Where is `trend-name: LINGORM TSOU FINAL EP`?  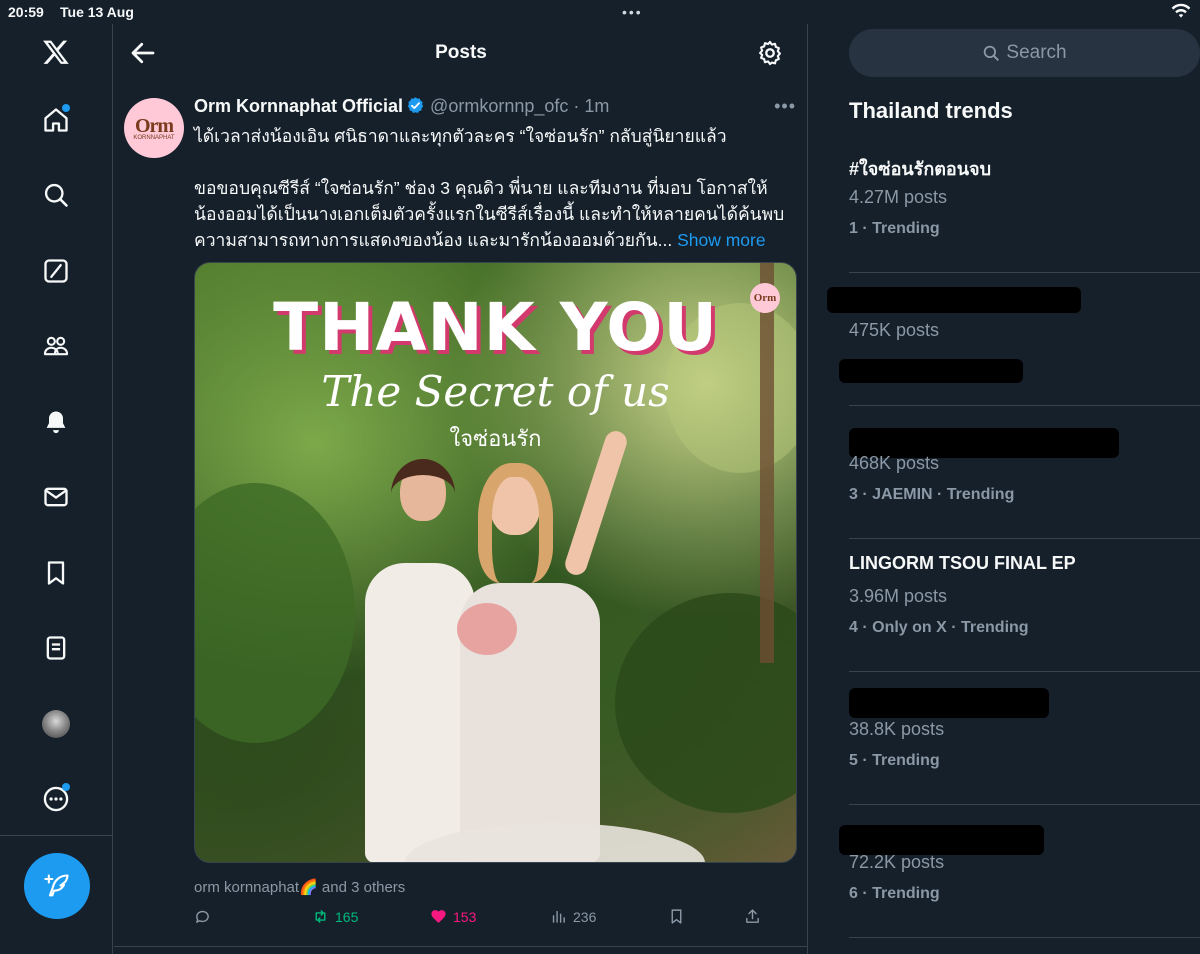
trend-name: LINGORM TSOU FINAL EP is located at coordinates (962, 563).